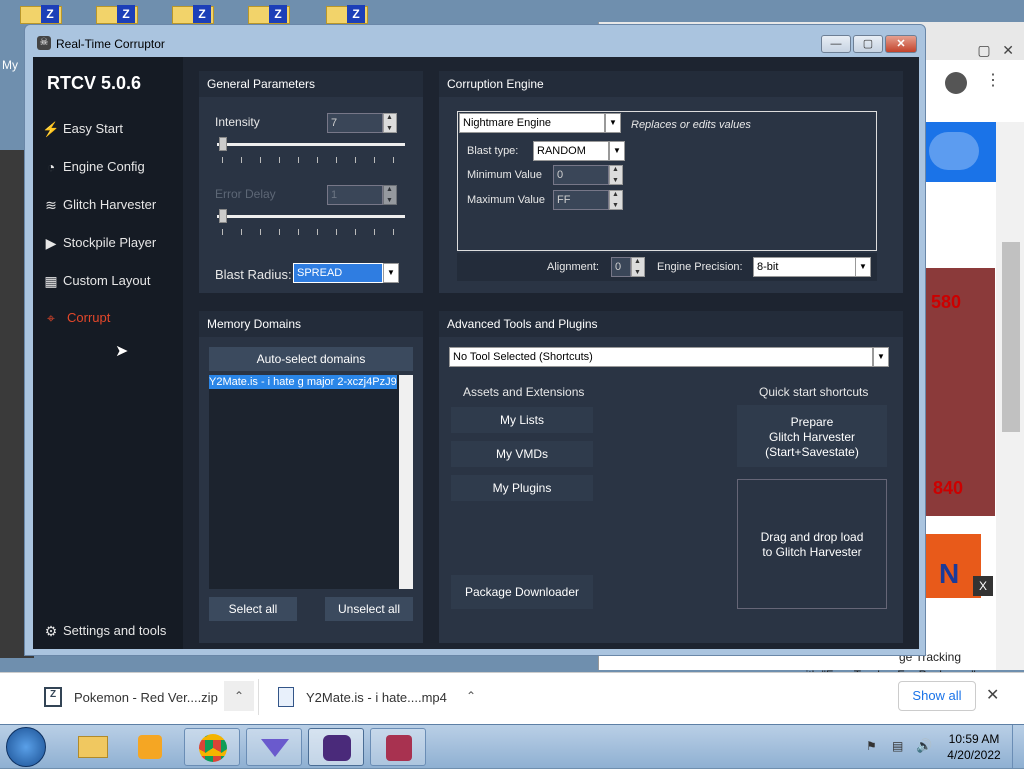 This screenshot has height=769, width=1024. What do you see at coordinates (311, 359) in the screenshot?
I see `auto-select-domains-button: Auto-select domains` at bounding box center [311, 359].